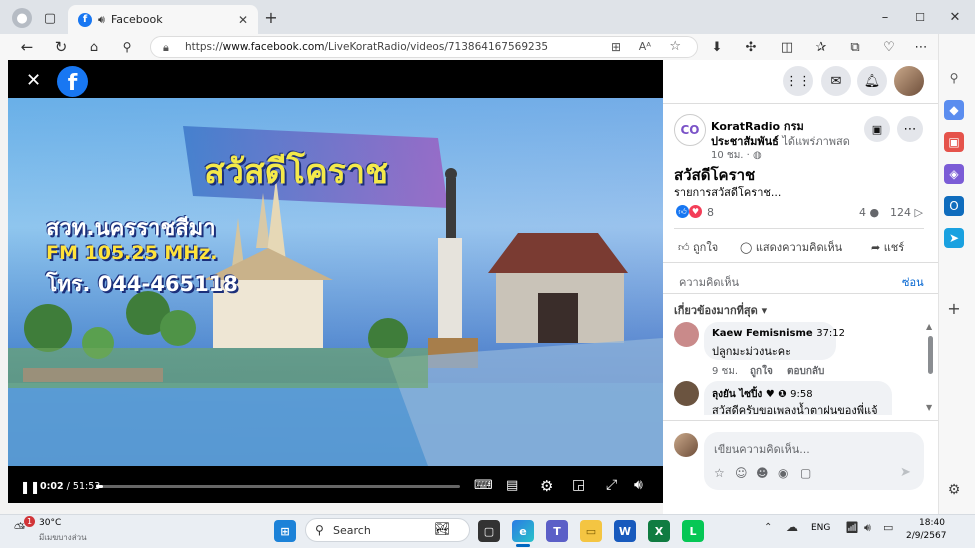 Image resolution: width=975 pixels, height=548 pixels. Describe the element at coordinates (906, 212) in the screenshot. I see `shares-count: 124 ▷` at that location.